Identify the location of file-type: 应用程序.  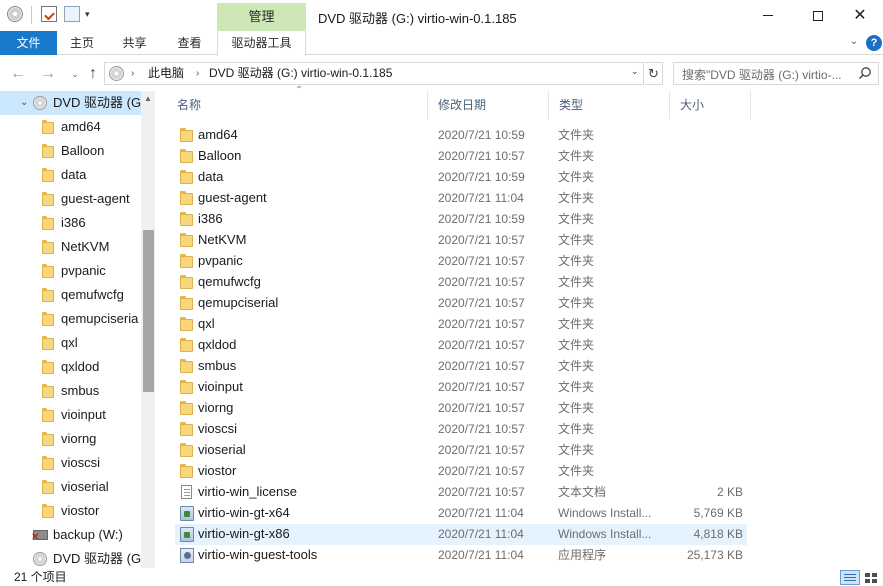
(582, 555).